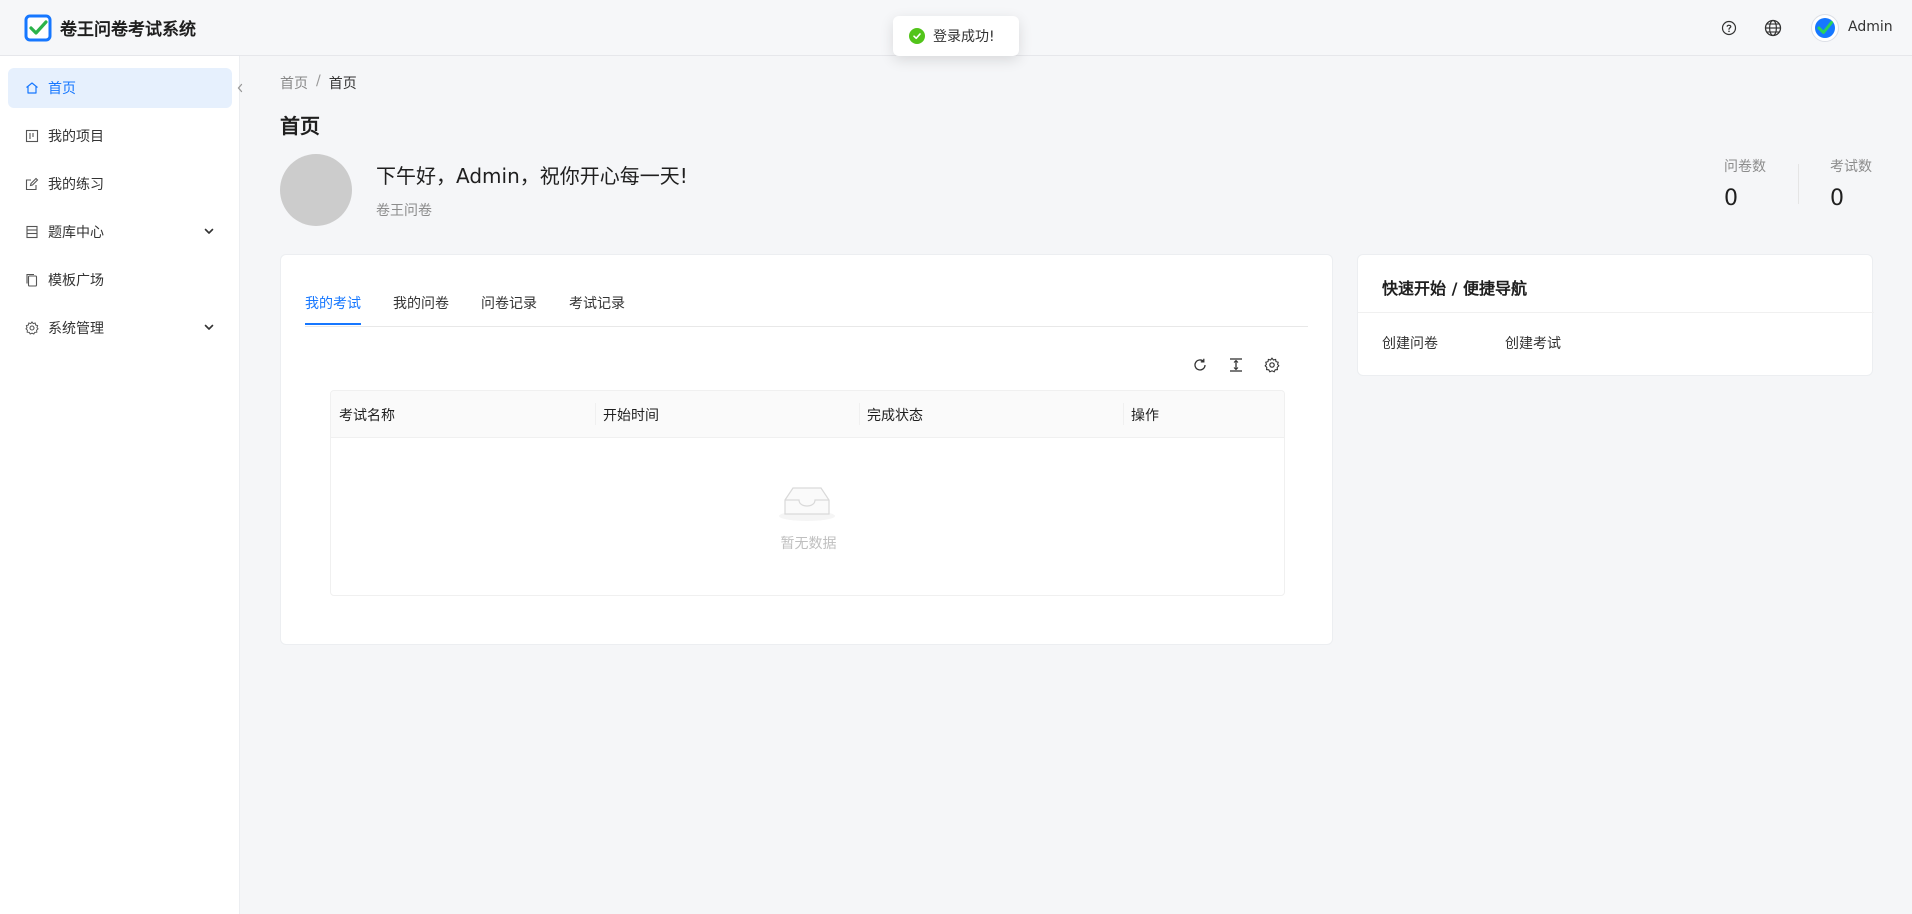 The width and height of the screenshot is (1912, 914). Describe the element at coordinates (808, 544) in the screenshot. I see `empty-text: 暂无数据` at that location.